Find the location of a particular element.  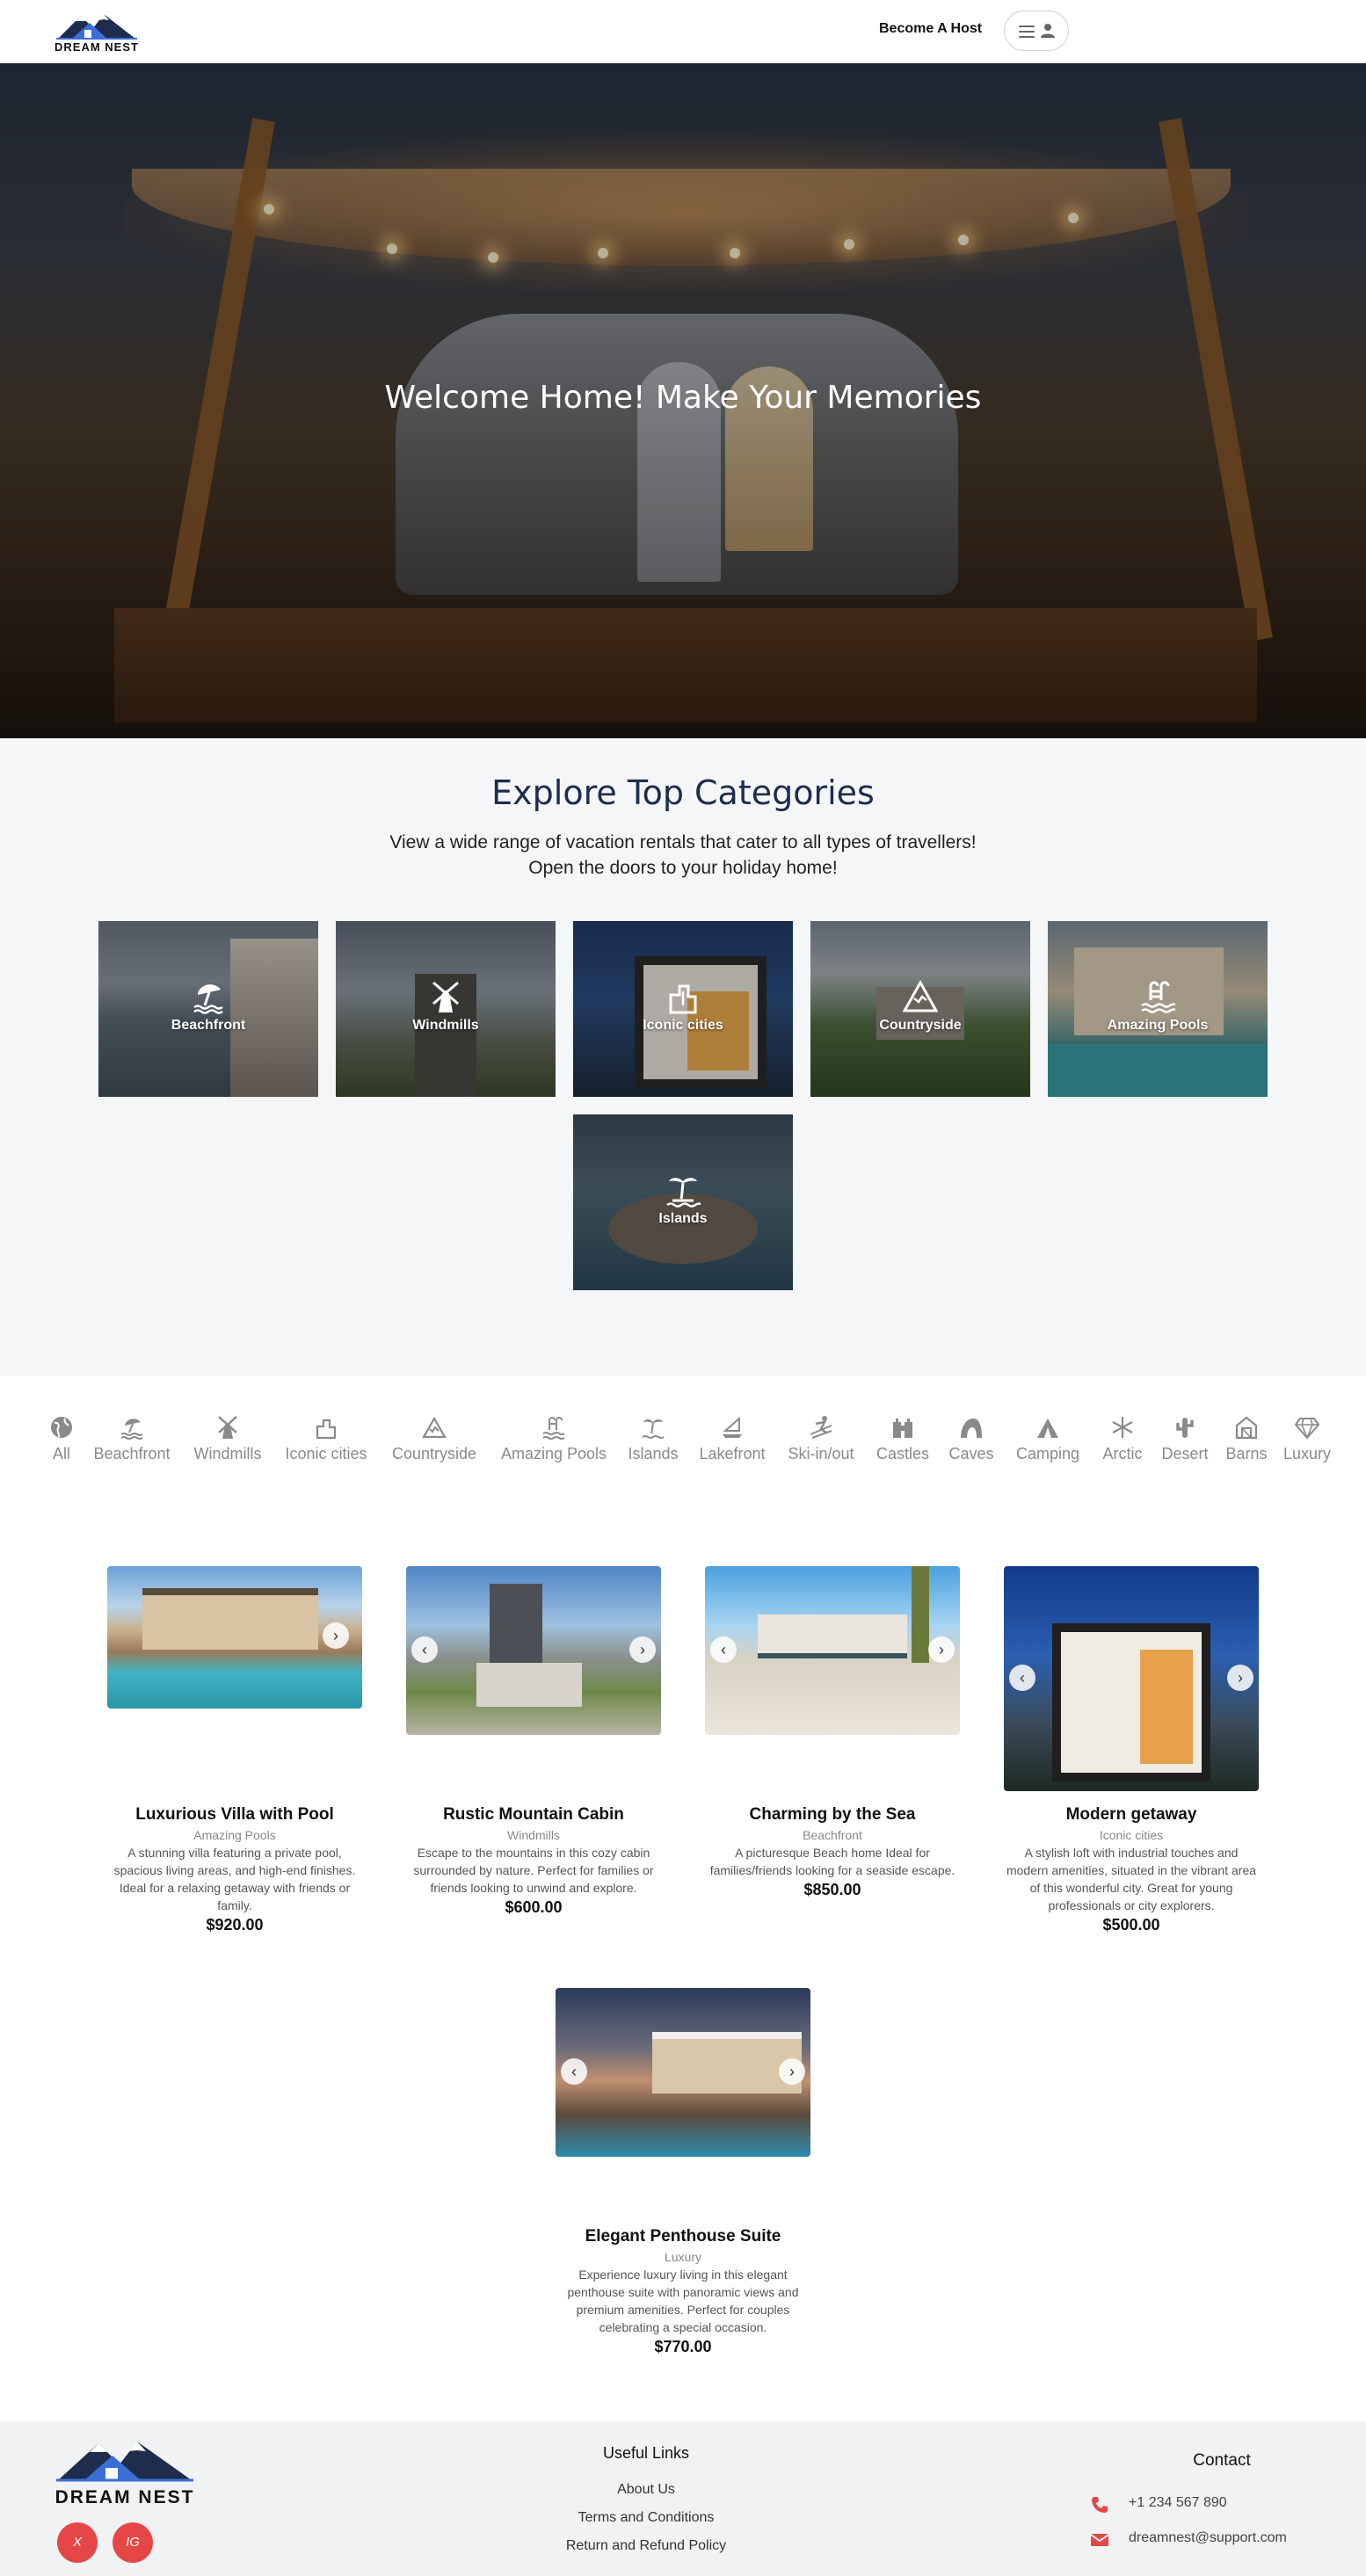

snowflake-icon is located at coordinates (1122, 1427).